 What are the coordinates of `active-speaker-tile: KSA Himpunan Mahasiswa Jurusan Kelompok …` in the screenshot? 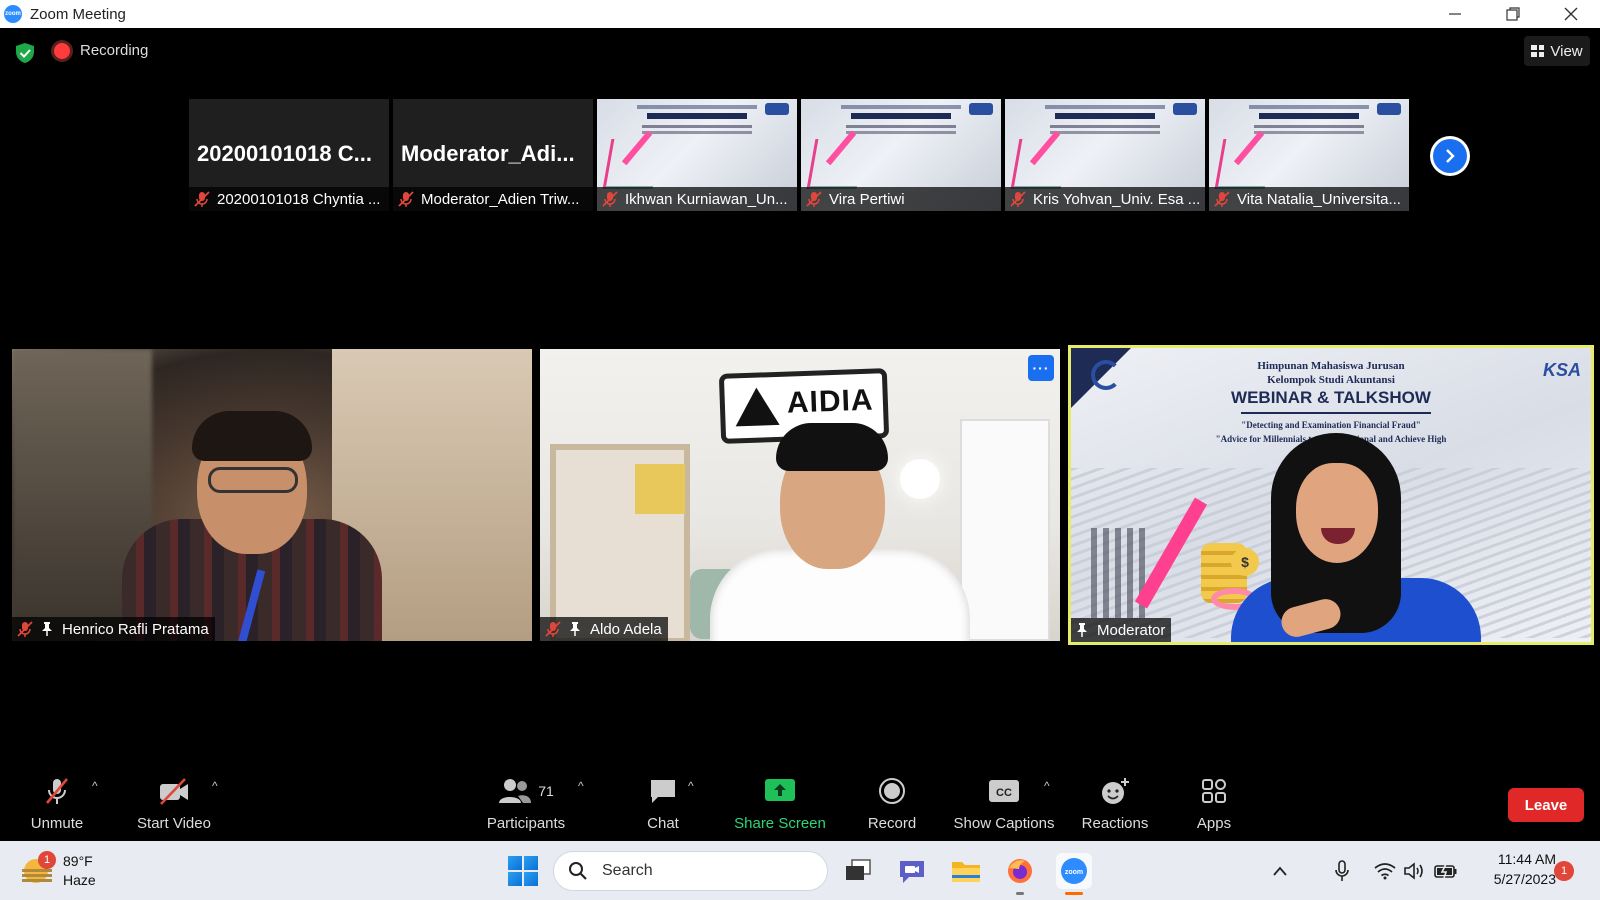 It's located at (1331, 495).